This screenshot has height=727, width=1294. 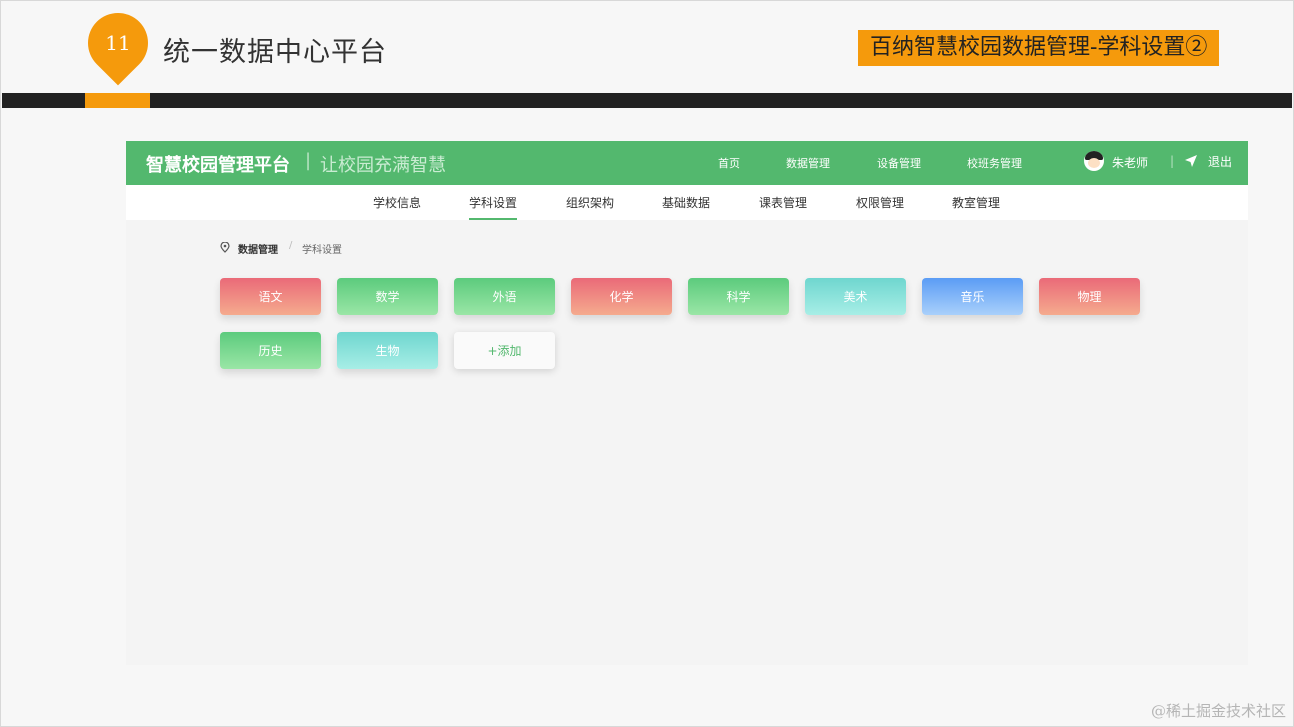 I want to click on tab-organization: 组织架构, so click(x=590, y=206).